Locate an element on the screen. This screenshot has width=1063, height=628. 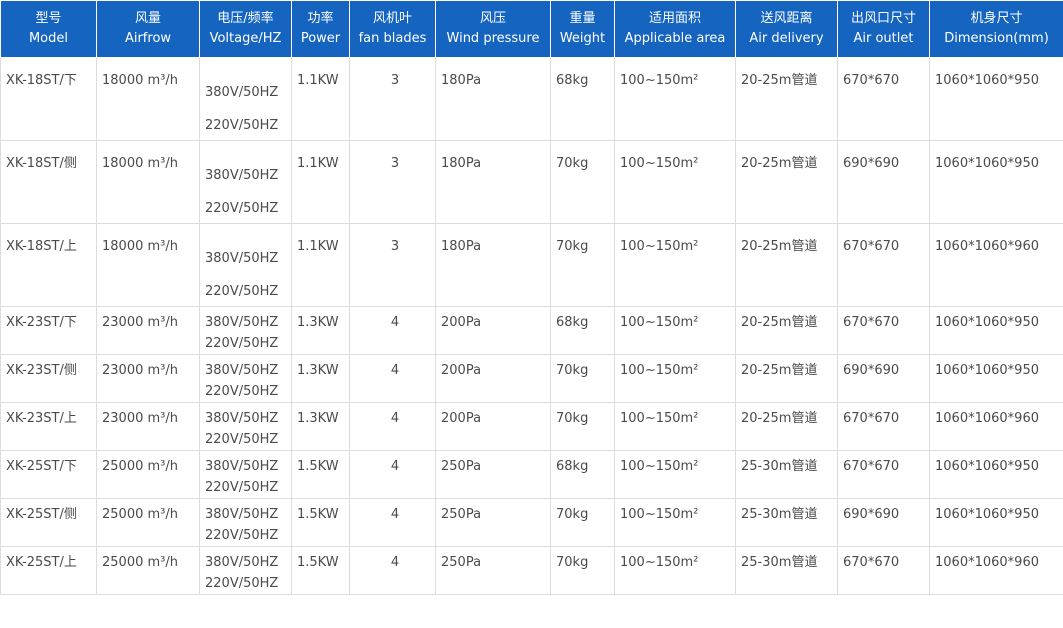
header-voltage: 电压/频率 Voltage/HZ is located at coordinates (245, 29).